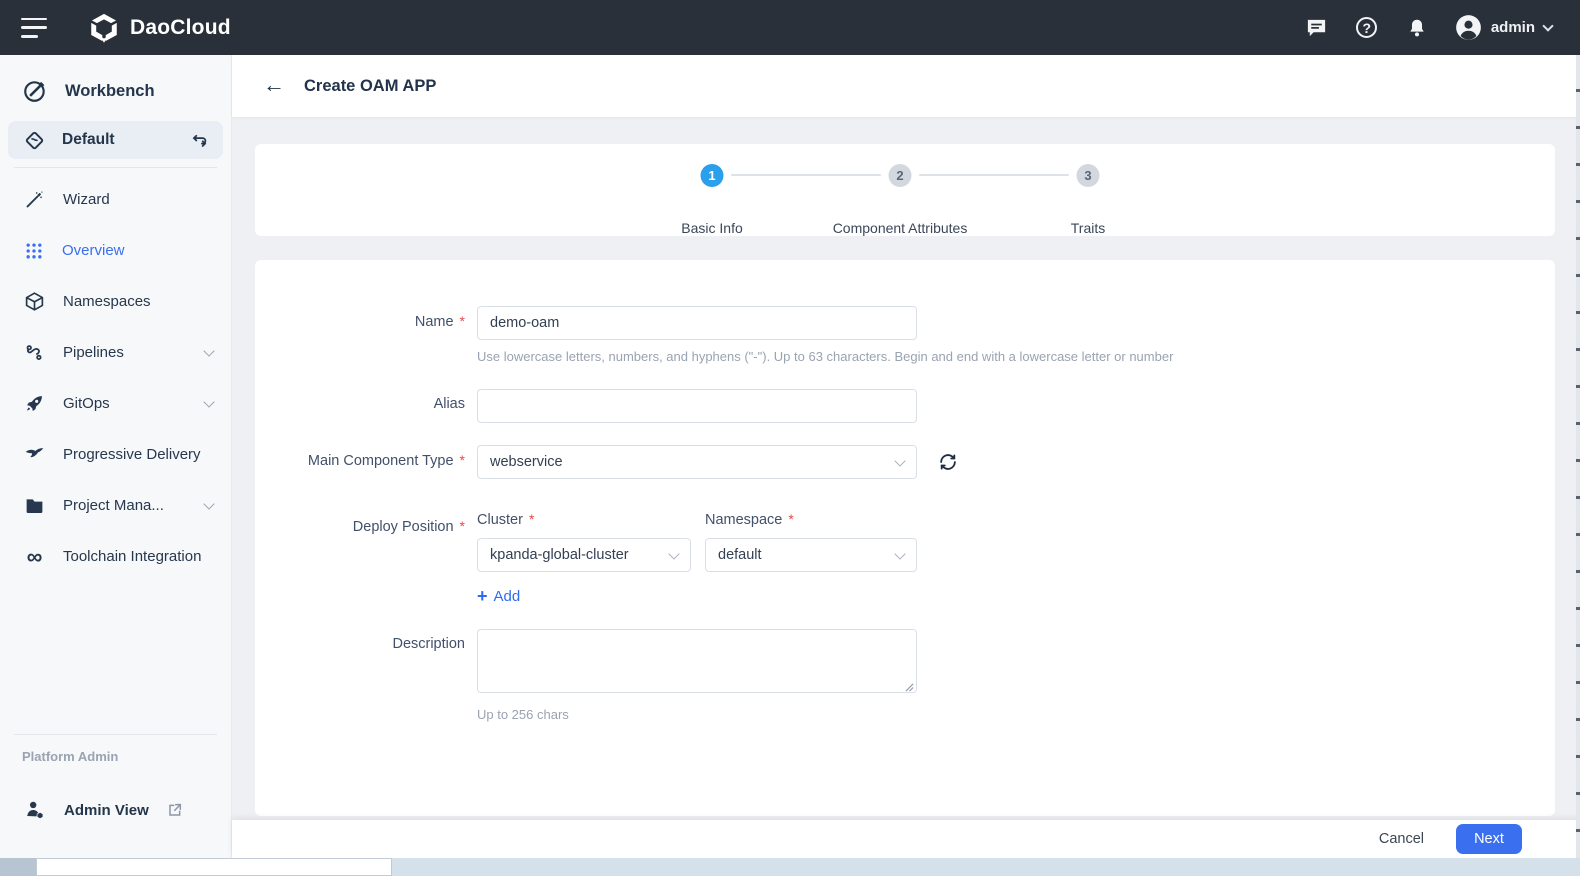 This screenshot has height=876, width=1580. I want to click on description-label: Description, so click(428, 644).